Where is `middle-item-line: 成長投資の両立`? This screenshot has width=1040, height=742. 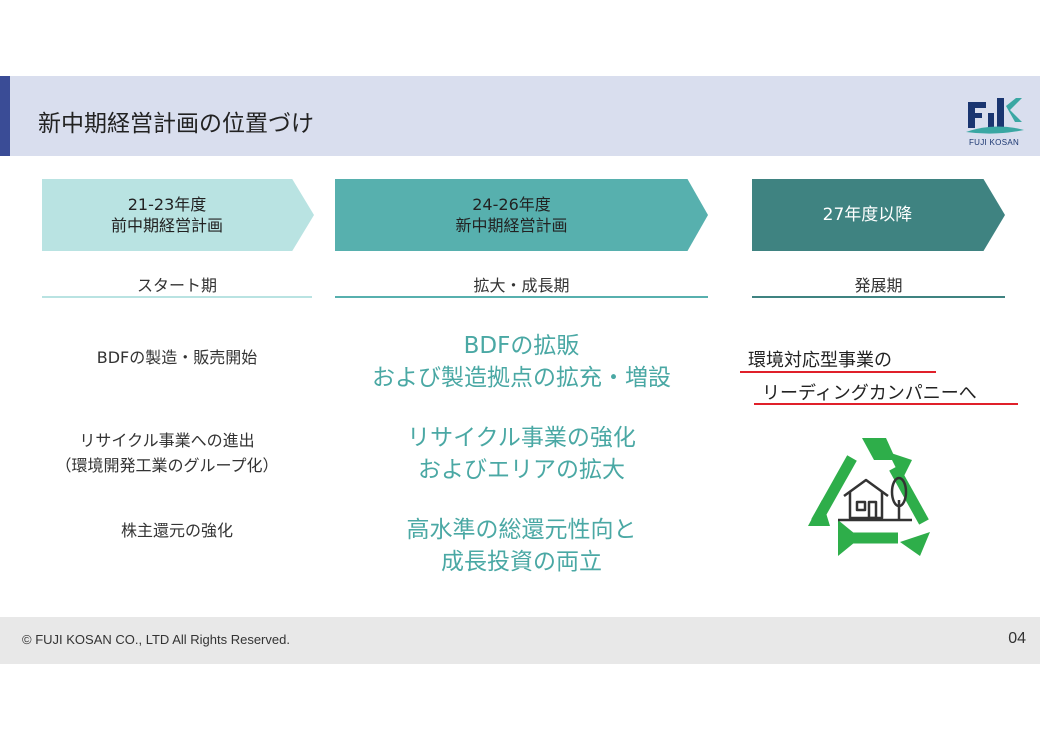 middle-item-line: 成長投資の両立 is located at coordinates (521, 562).